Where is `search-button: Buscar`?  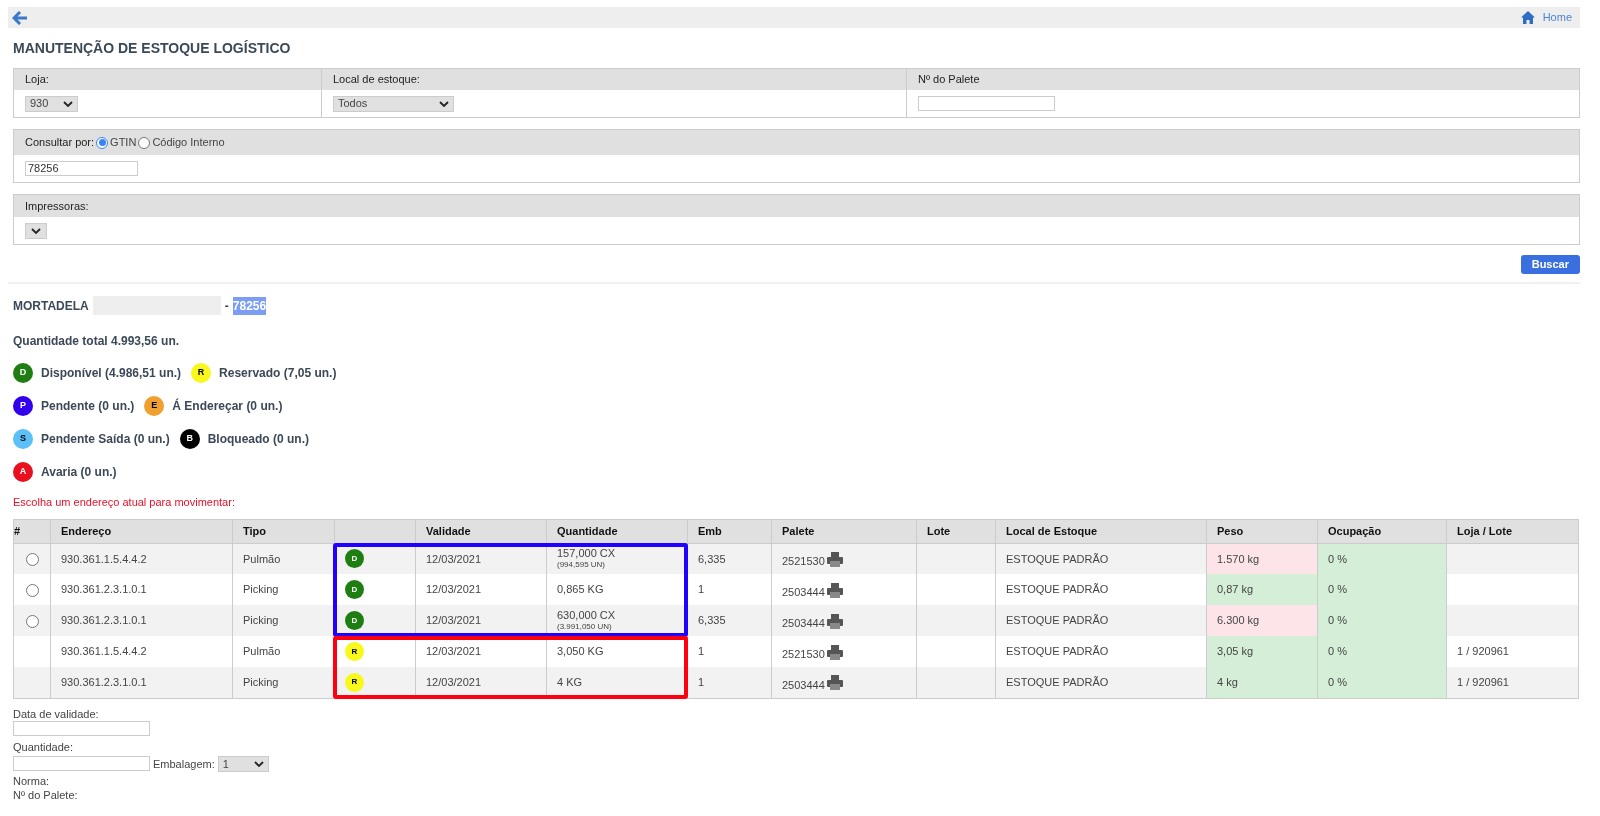
search-button: Buscar is located at coordinates (1550, 264).